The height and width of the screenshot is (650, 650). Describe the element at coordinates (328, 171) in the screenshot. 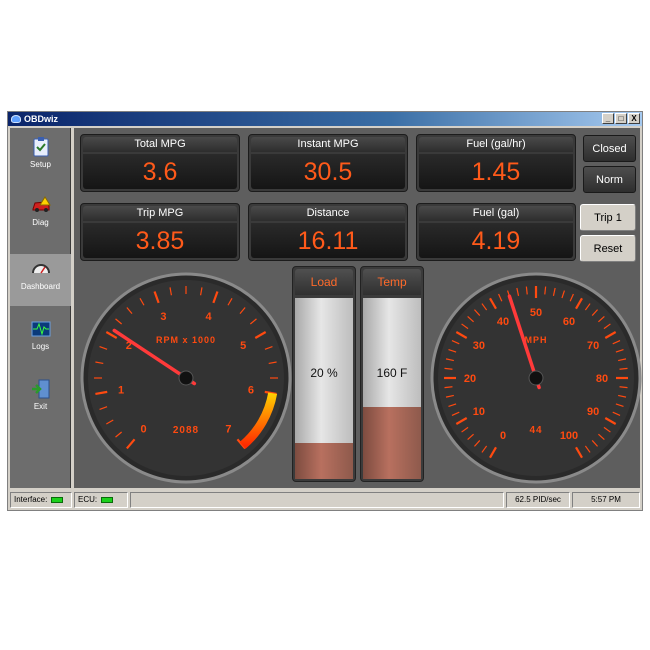

I see `tile-value: 30.5` at that location.